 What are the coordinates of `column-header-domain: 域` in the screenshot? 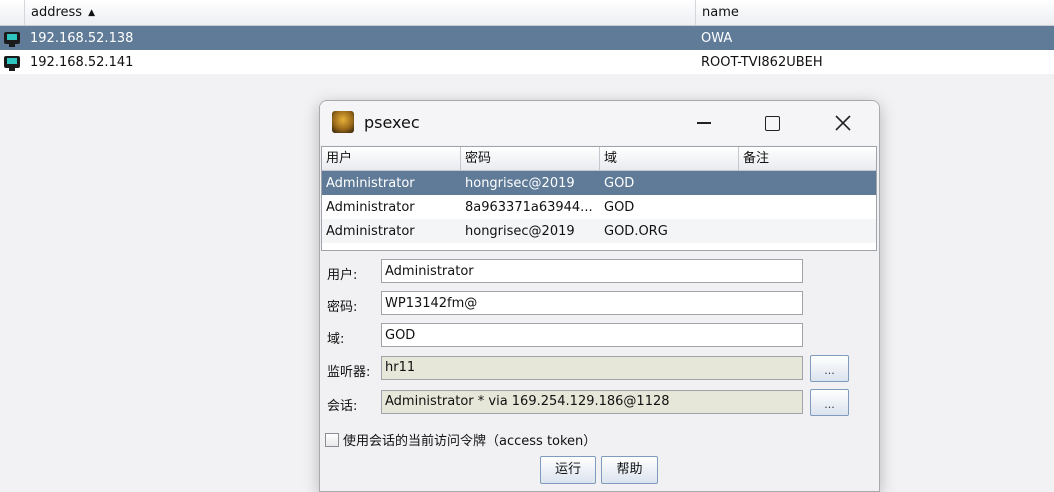 It's located at (669, 158).